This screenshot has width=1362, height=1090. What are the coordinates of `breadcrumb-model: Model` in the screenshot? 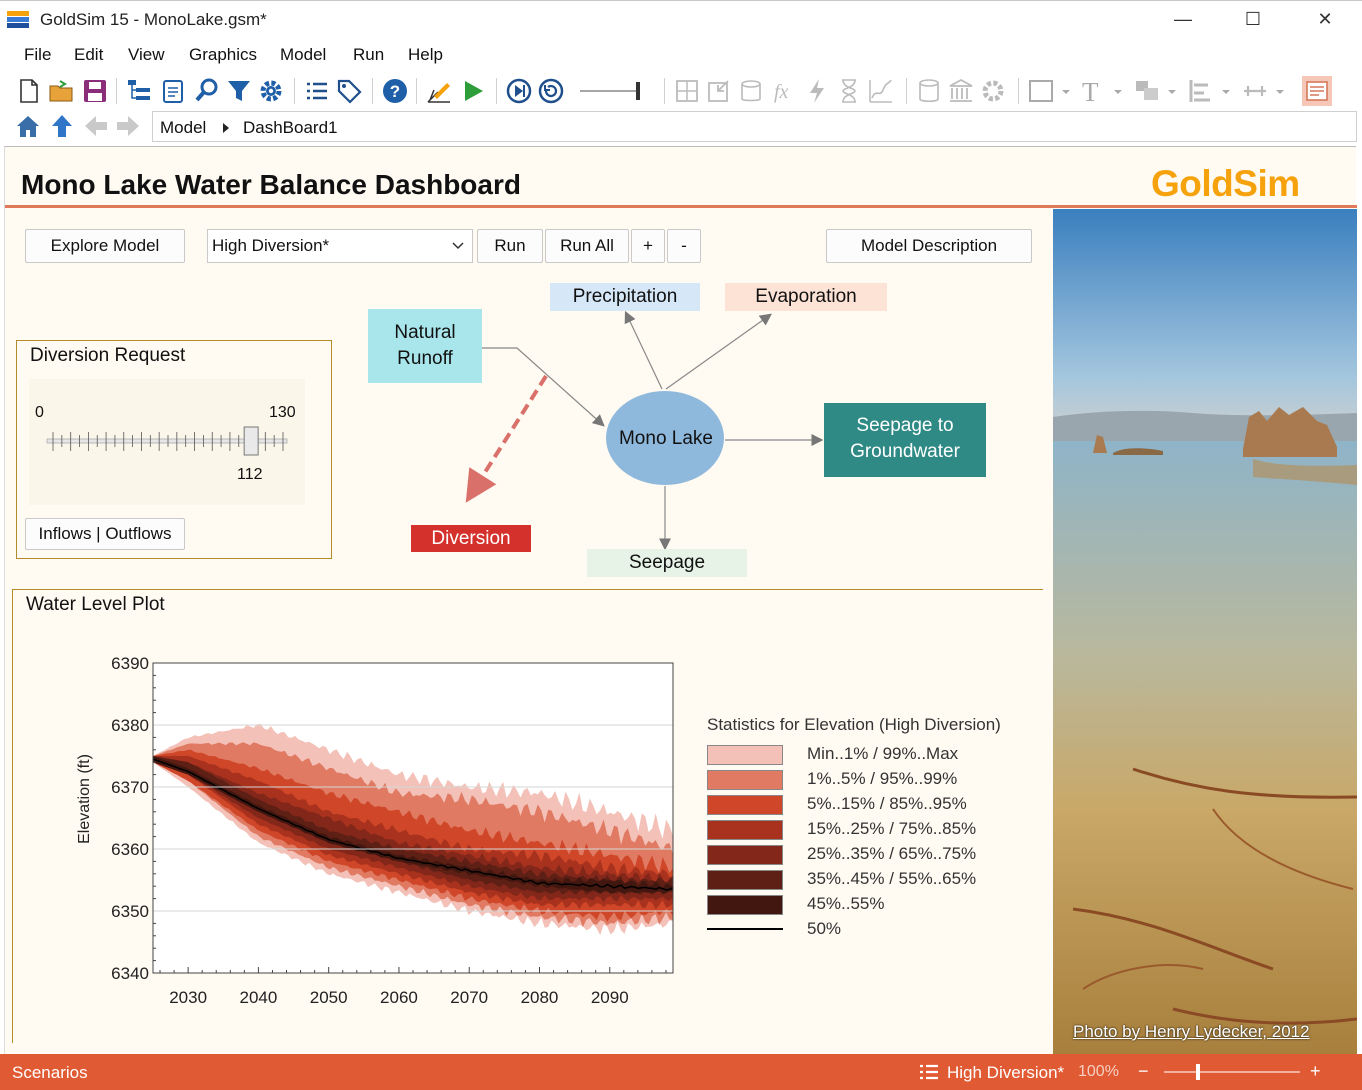 It's located at (183, 128).